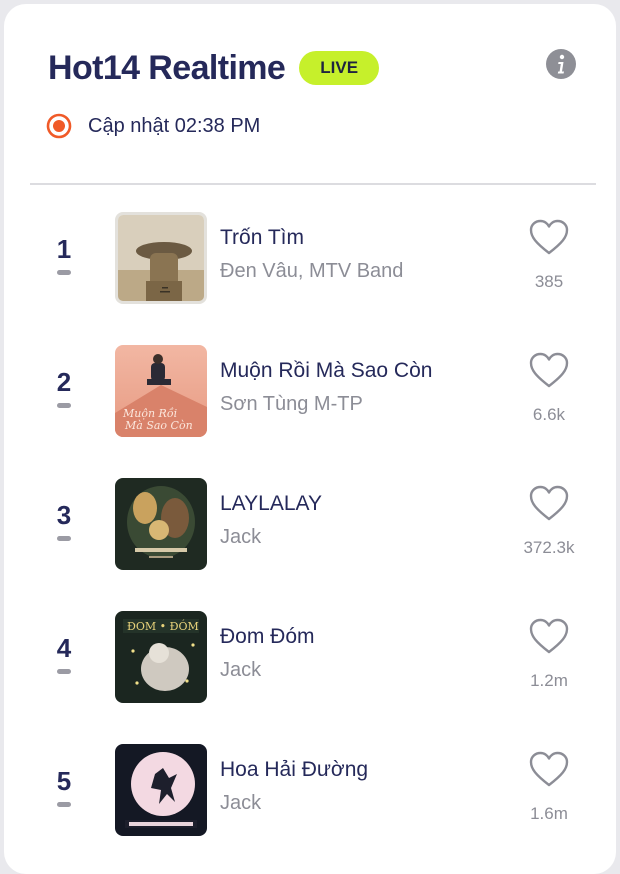 This screenshot has width=620, height=874. I want to click on header: Hot14 Realtime LIVE, so click(214, 68).